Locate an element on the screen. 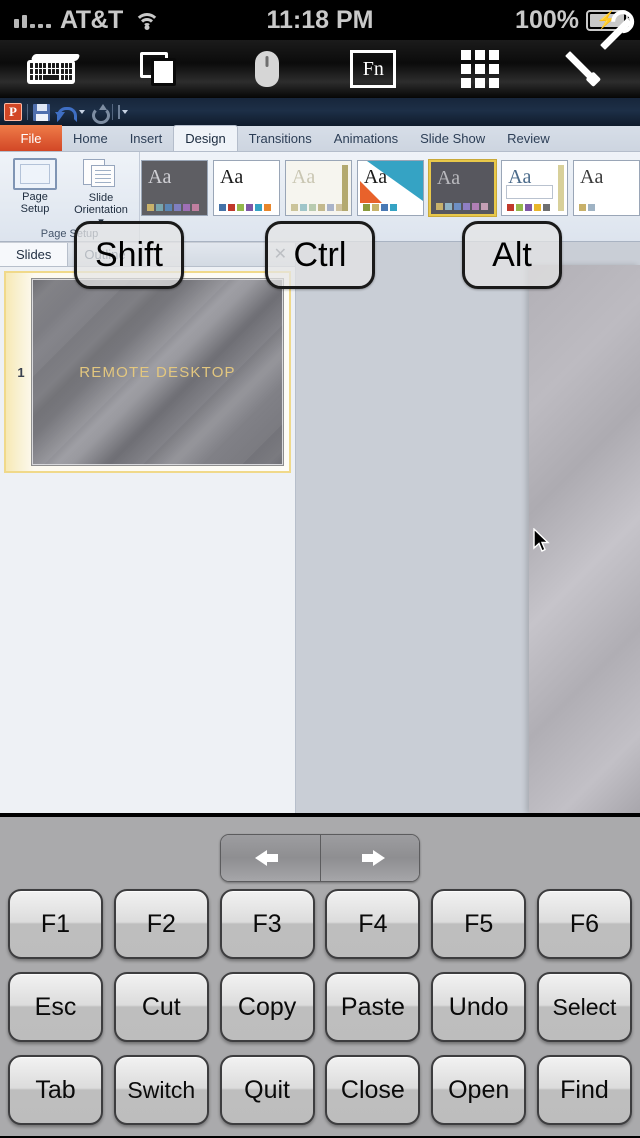  mouse-button is located at coordinates (266, 69).